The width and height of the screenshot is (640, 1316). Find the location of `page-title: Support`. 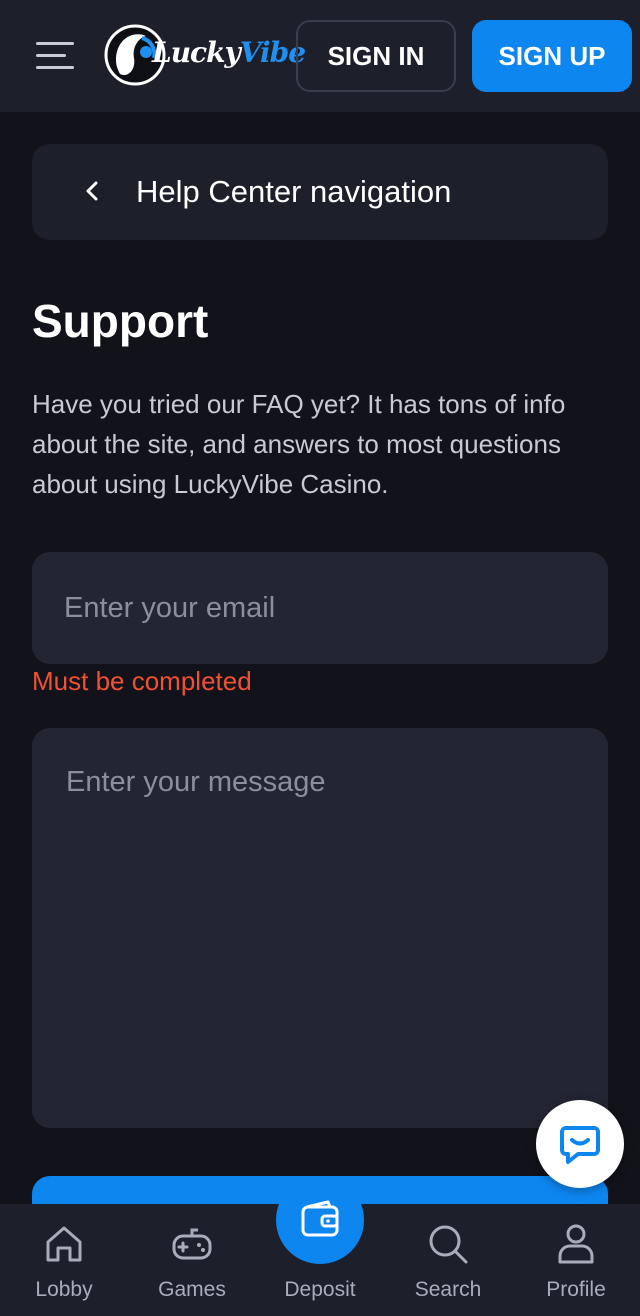

page-title: Support is located at coordinates (120, 321).